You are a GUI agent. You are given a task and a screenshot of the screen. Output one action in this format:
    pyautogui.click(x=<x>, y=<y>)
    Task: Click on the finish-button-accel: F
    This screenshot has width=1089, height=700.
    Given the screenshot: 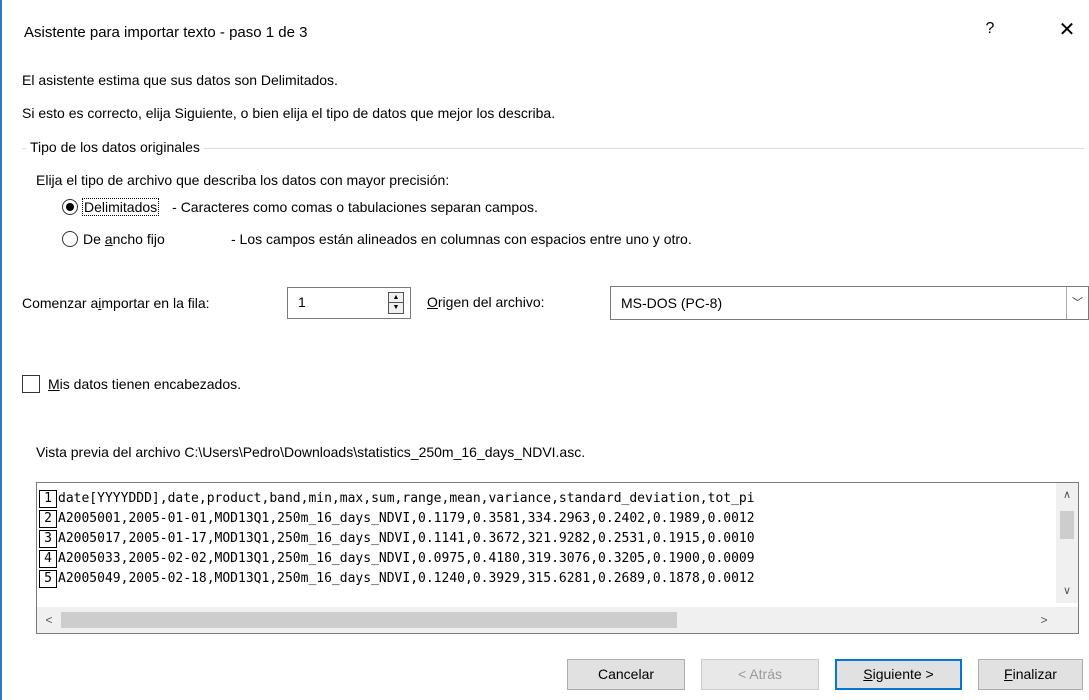 What is the action you would take?
    pyautogui.click(x=1008, y=674)
    